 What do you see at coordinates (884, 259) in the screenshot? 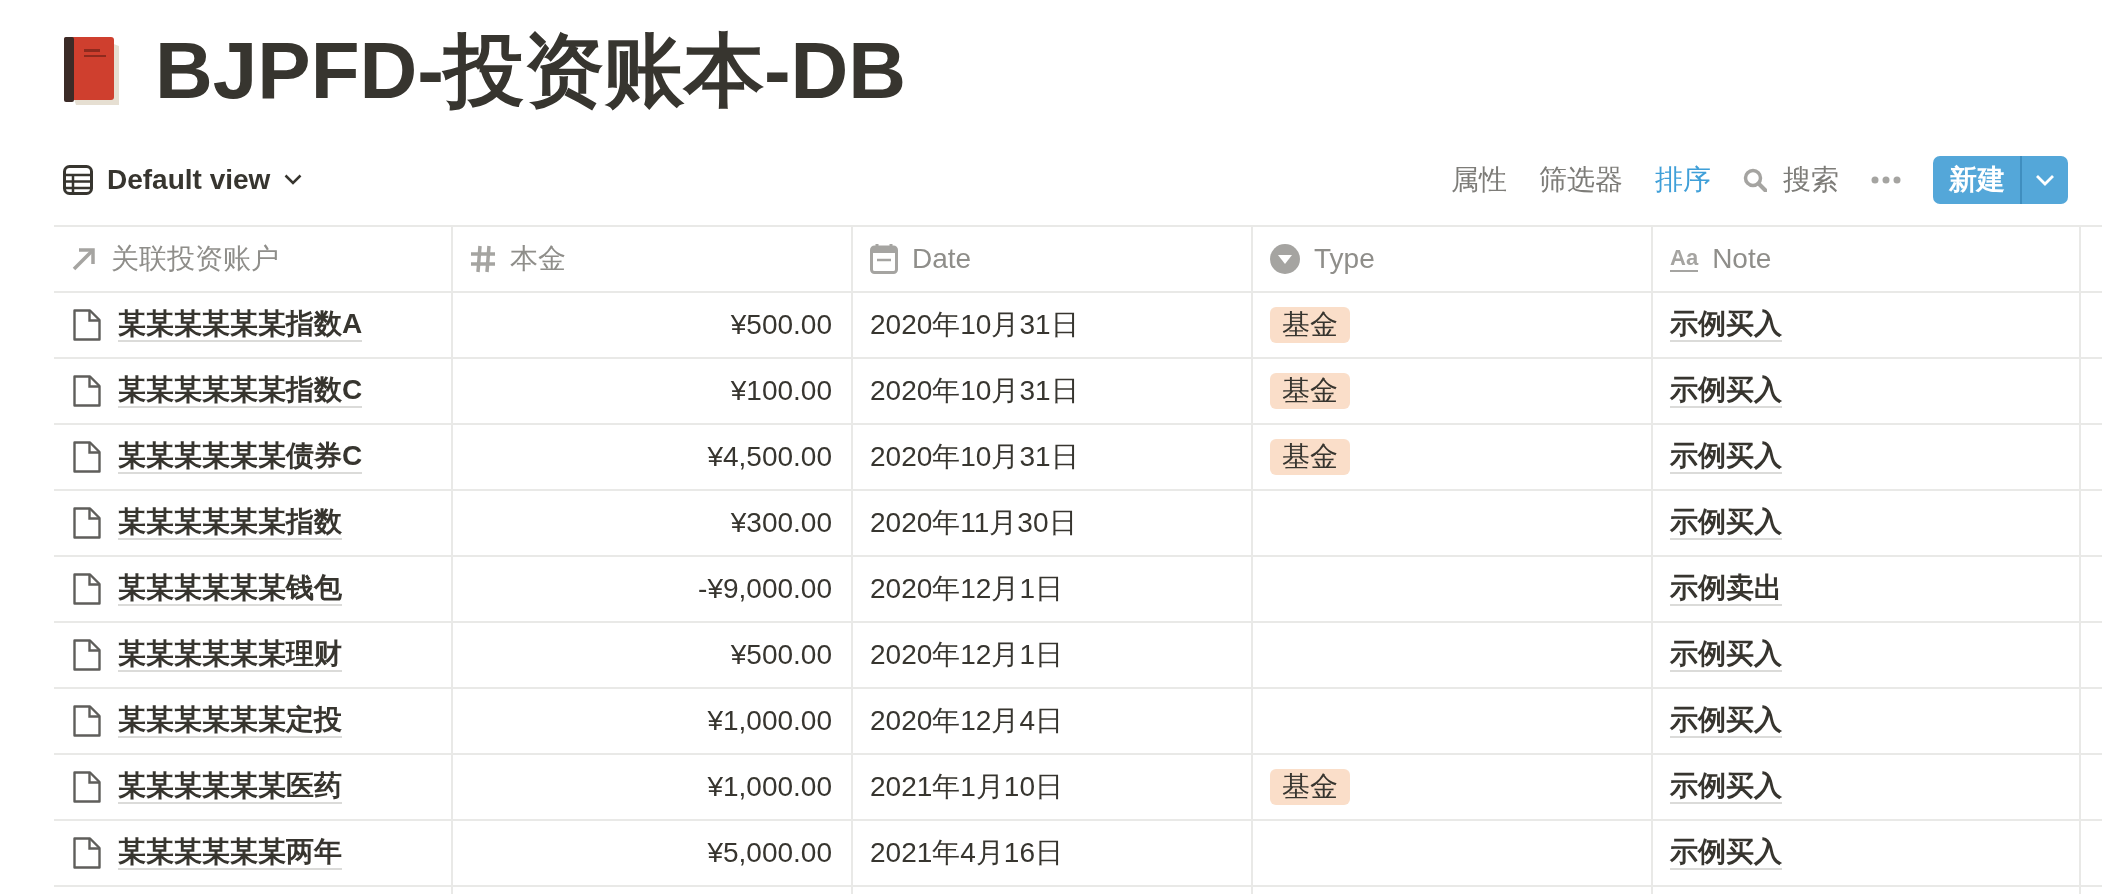
I see `calendar-icon` at bounding box center [884, 259].